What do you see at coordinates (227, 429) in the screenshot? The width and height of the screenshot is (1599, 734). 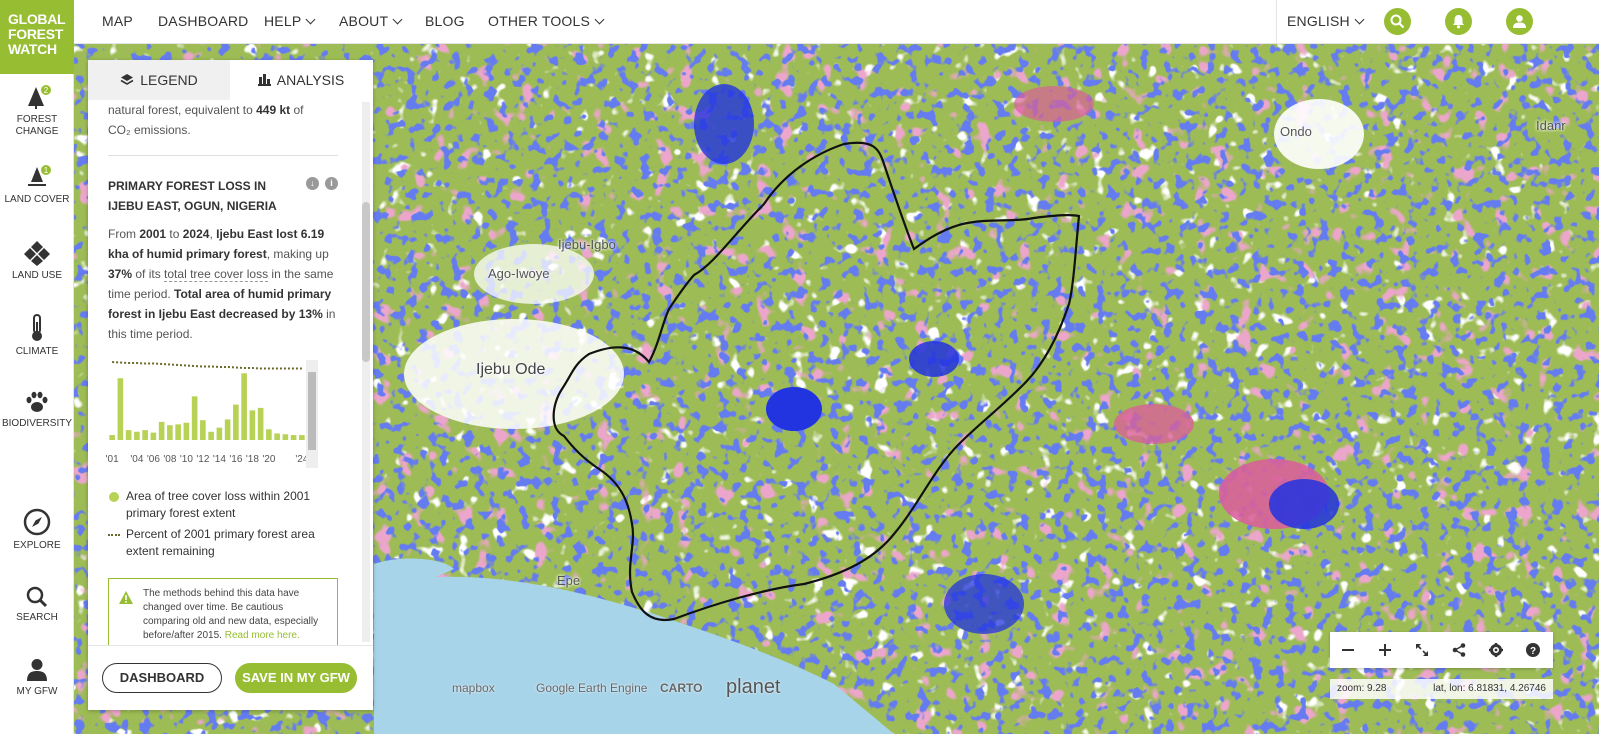 I see `chart-bar-2015` at bounding box center [227, 429].